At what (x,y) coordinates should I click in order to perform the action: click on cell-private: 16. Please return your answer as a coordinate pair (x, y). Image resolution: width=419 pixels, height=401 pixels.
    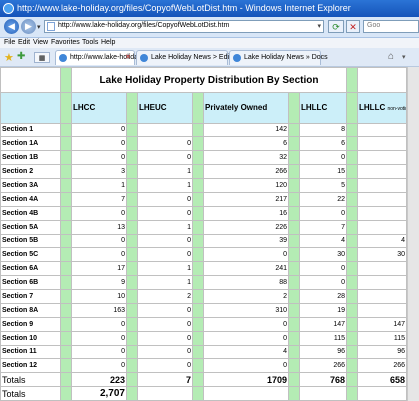
    Looking at the image, I should click on (246, 213).